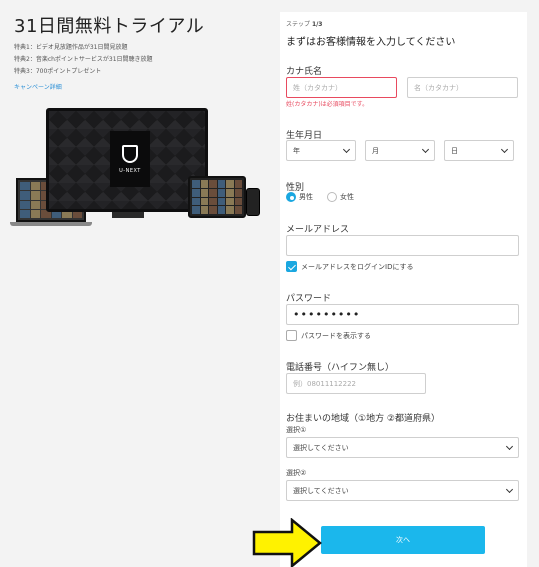  Describe the element at coordinates (296, 430) in the screenshot. I see `region1-label: 選択①` at that location.